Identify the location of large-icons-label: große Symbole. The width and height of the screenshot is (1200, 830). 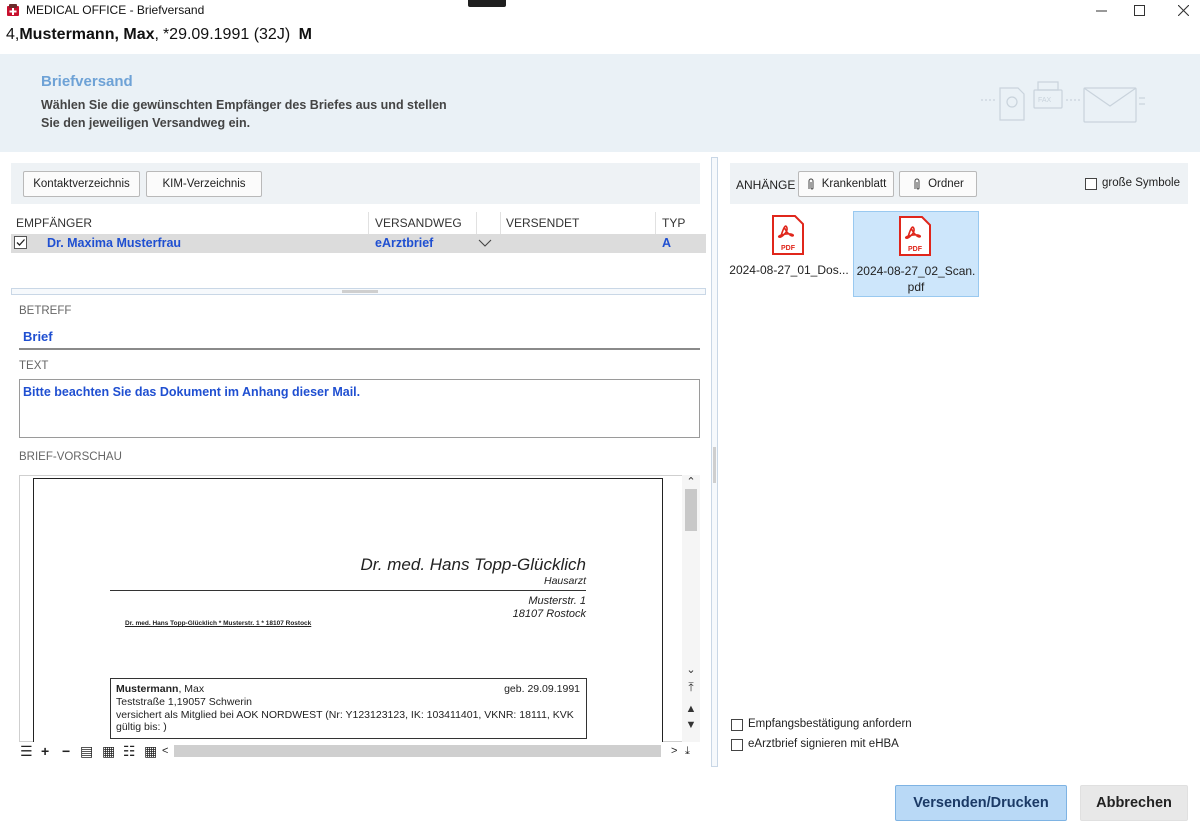
(1141, 183).